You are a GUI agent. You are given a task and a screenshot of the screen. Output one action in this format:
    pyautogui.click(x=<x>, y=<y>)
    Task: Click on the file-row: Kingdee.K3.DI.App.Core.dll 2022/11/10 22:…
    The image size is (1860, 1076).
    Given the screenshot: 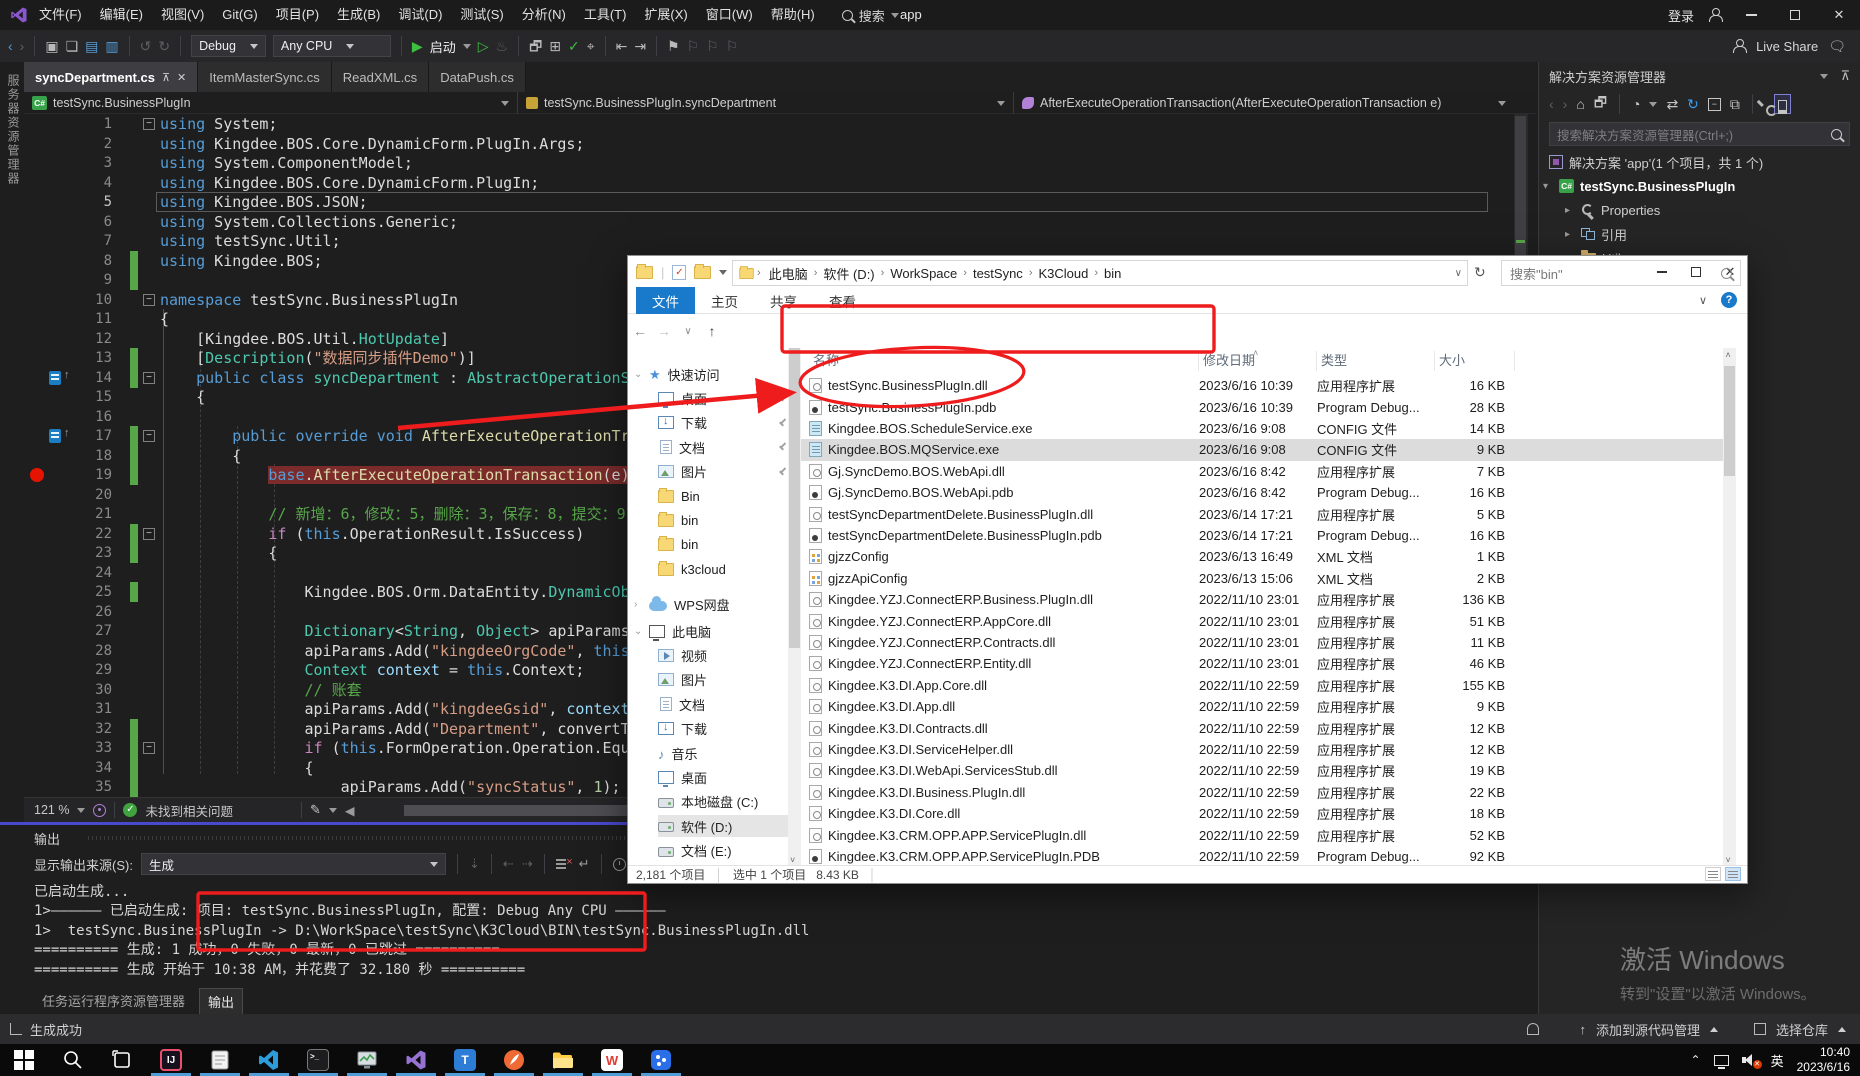 What is the action you would take?
    pyautogui.click(x=1268, y=685)
    